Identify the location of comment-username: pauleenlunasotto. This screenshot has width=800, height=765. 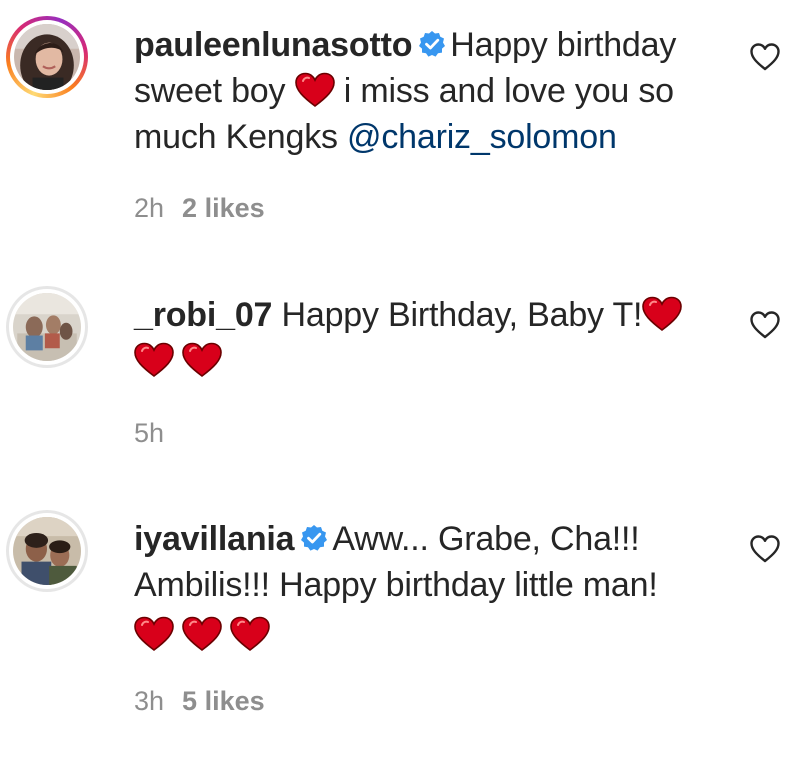
(273, 45).